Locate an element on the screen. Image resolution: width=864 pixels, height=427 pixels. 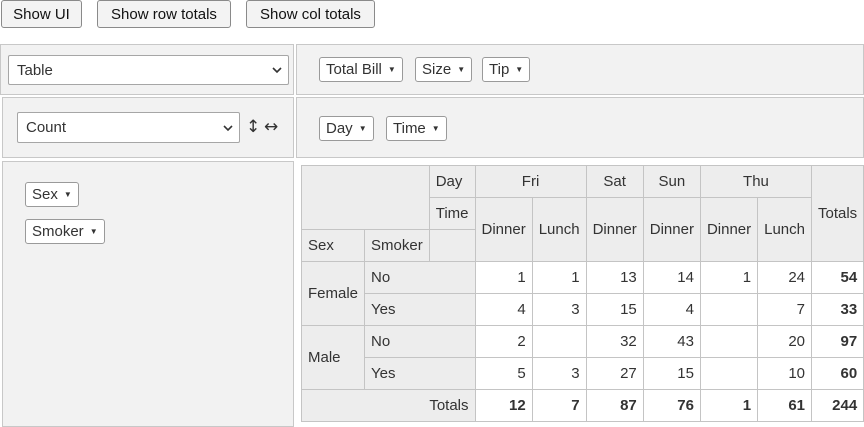
row-attr-smoker: Smoker ▼ is located at coordinates (65, 231).